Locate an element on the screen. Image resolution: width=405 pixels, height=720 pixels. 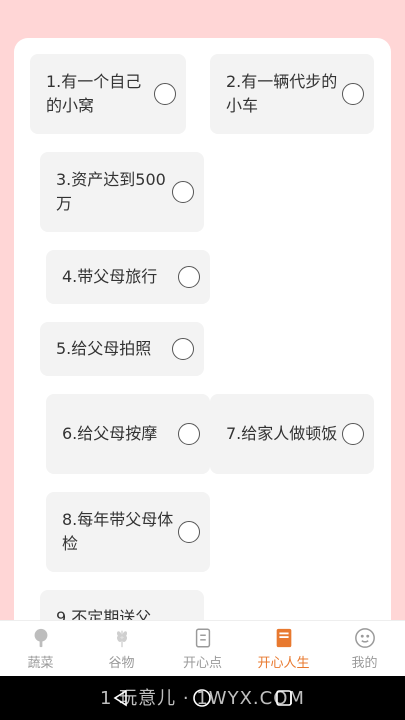
goal-label: 5.给父母拍照 is located at coordinates (104, 348).